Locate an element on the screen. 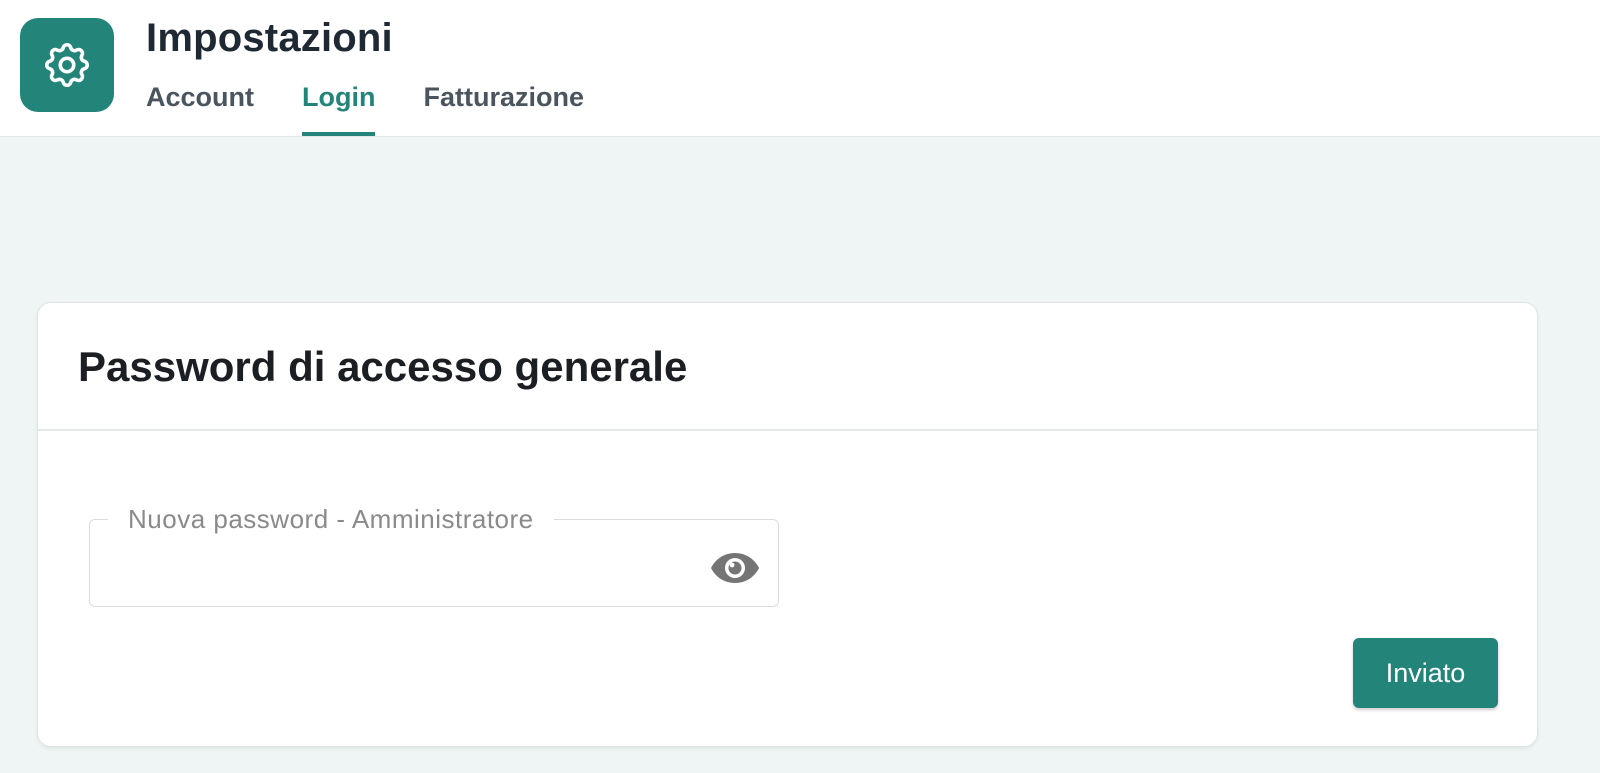 This screenshot has height=773, width=1600. admin-password-input is located at coordinates (392, 569).